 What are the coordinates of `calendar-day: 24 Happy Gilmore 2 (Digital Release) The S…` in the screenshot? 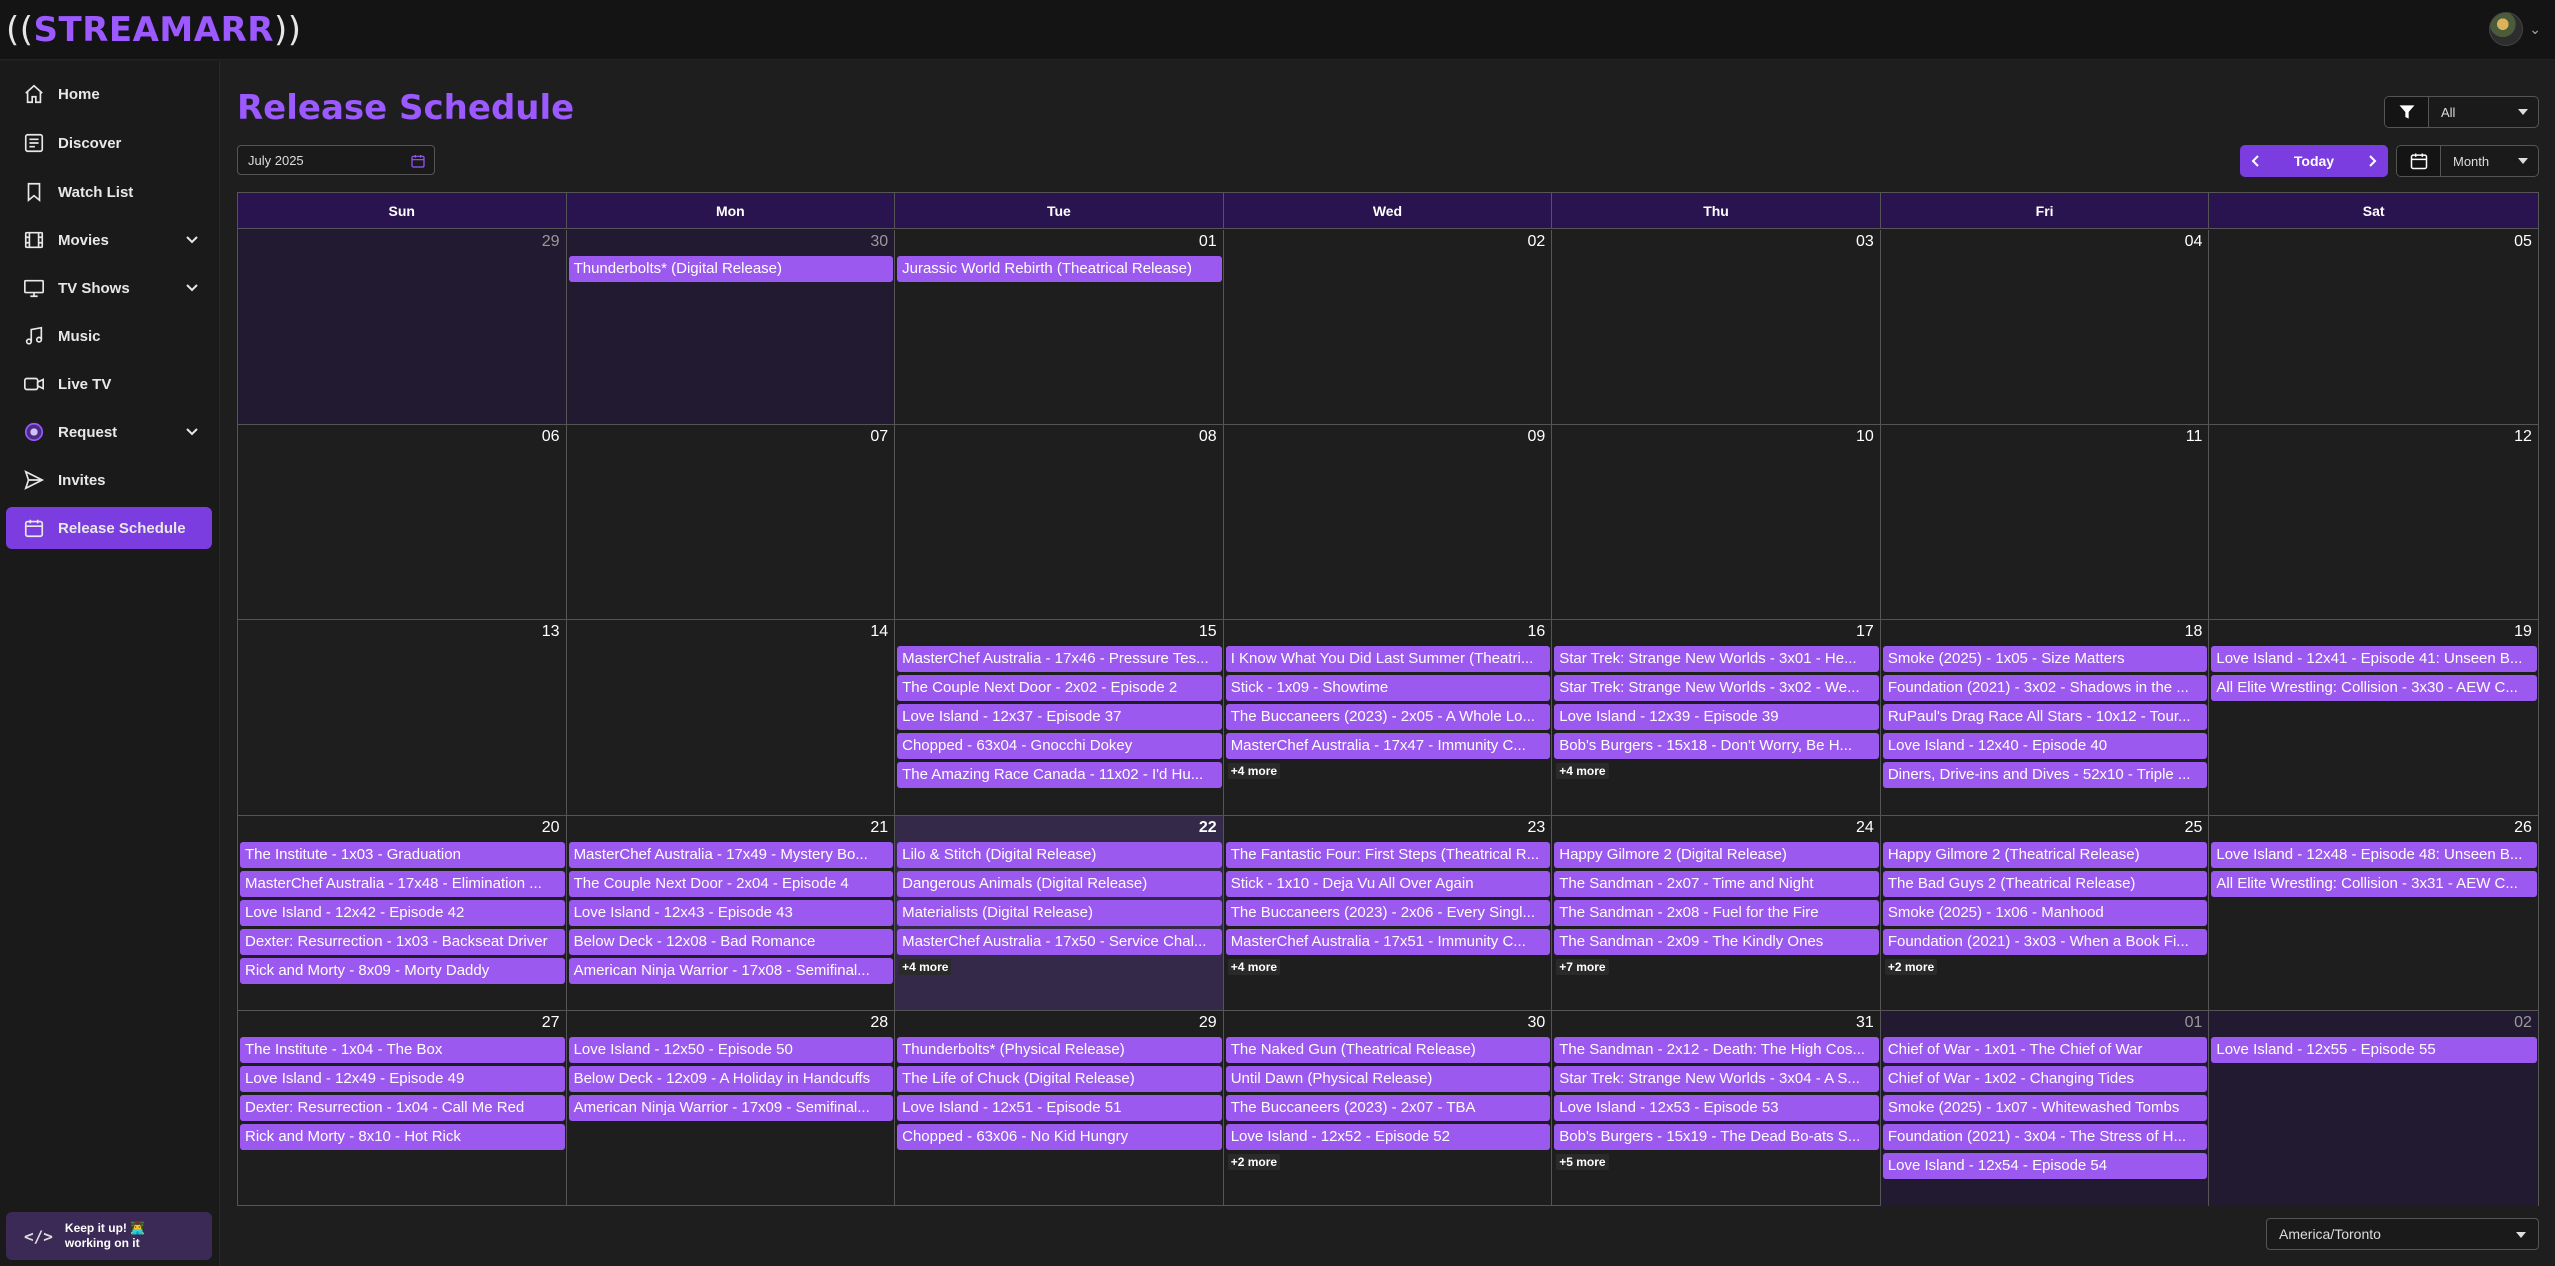 It's located at (1716, 912).